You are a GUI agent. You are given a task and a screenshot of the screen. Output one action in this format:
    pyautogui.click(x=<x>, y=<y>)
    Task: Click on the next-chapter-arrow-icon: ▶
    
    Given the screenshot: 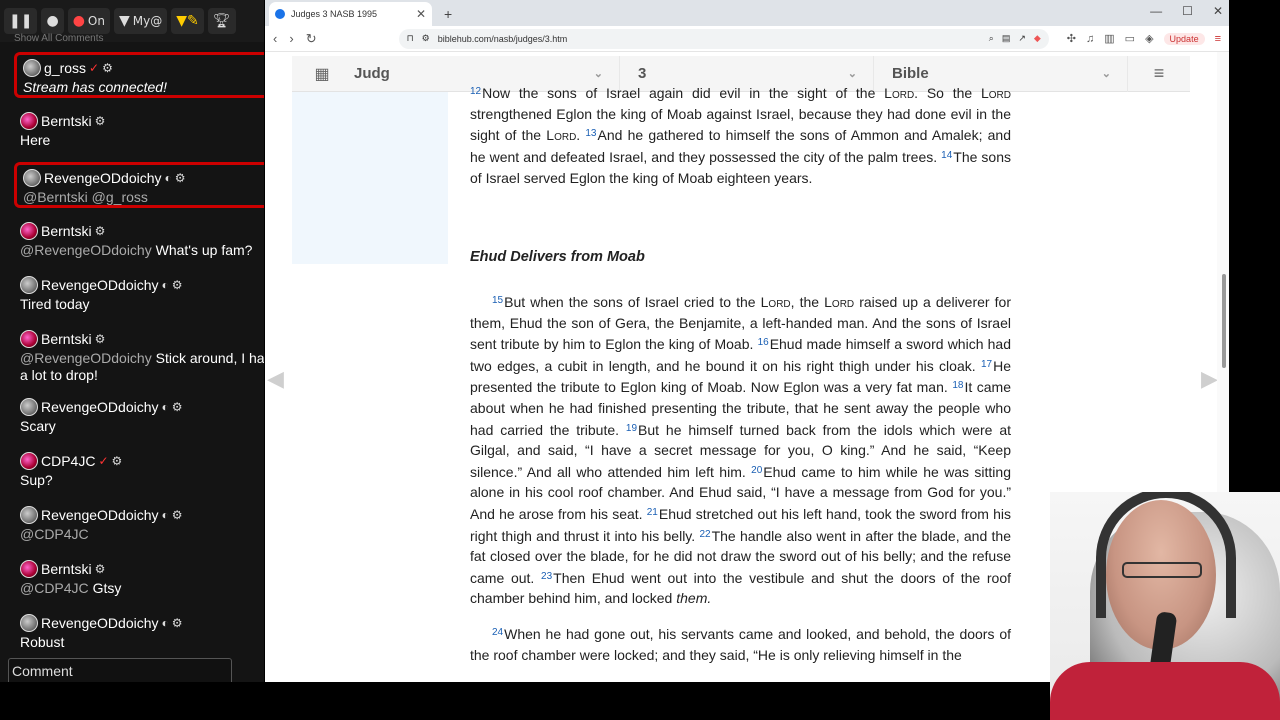 What is the action you would take?
    pyautogui.click(x=1209, y=379)
    